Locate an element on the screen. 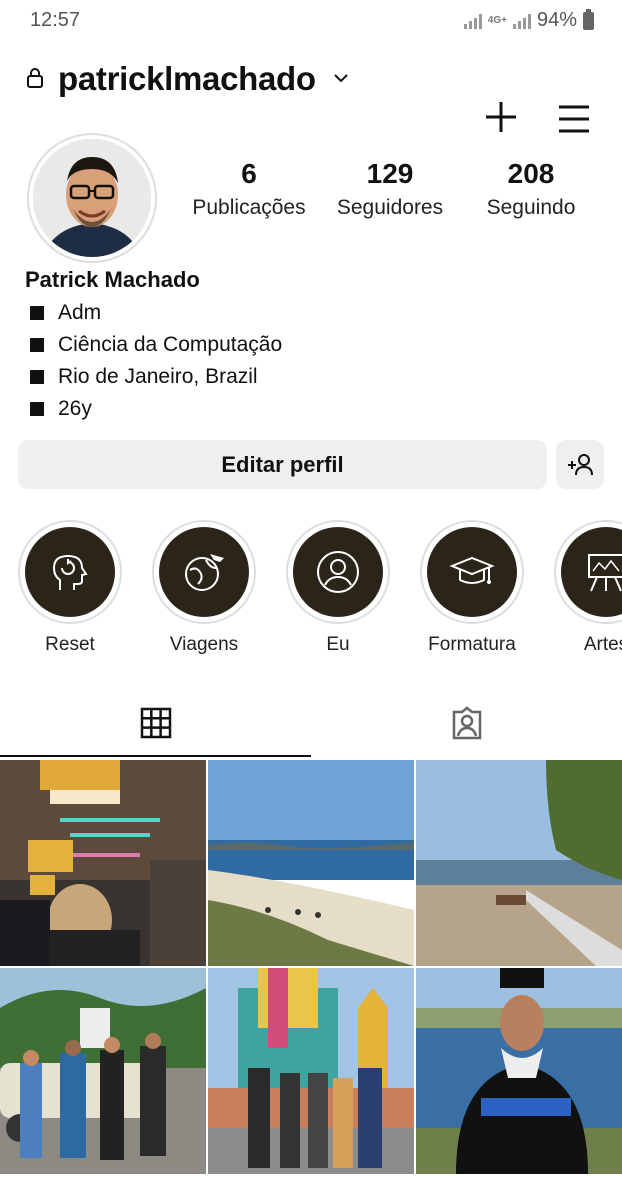  grid-icon is located at coordinates (155, 723).